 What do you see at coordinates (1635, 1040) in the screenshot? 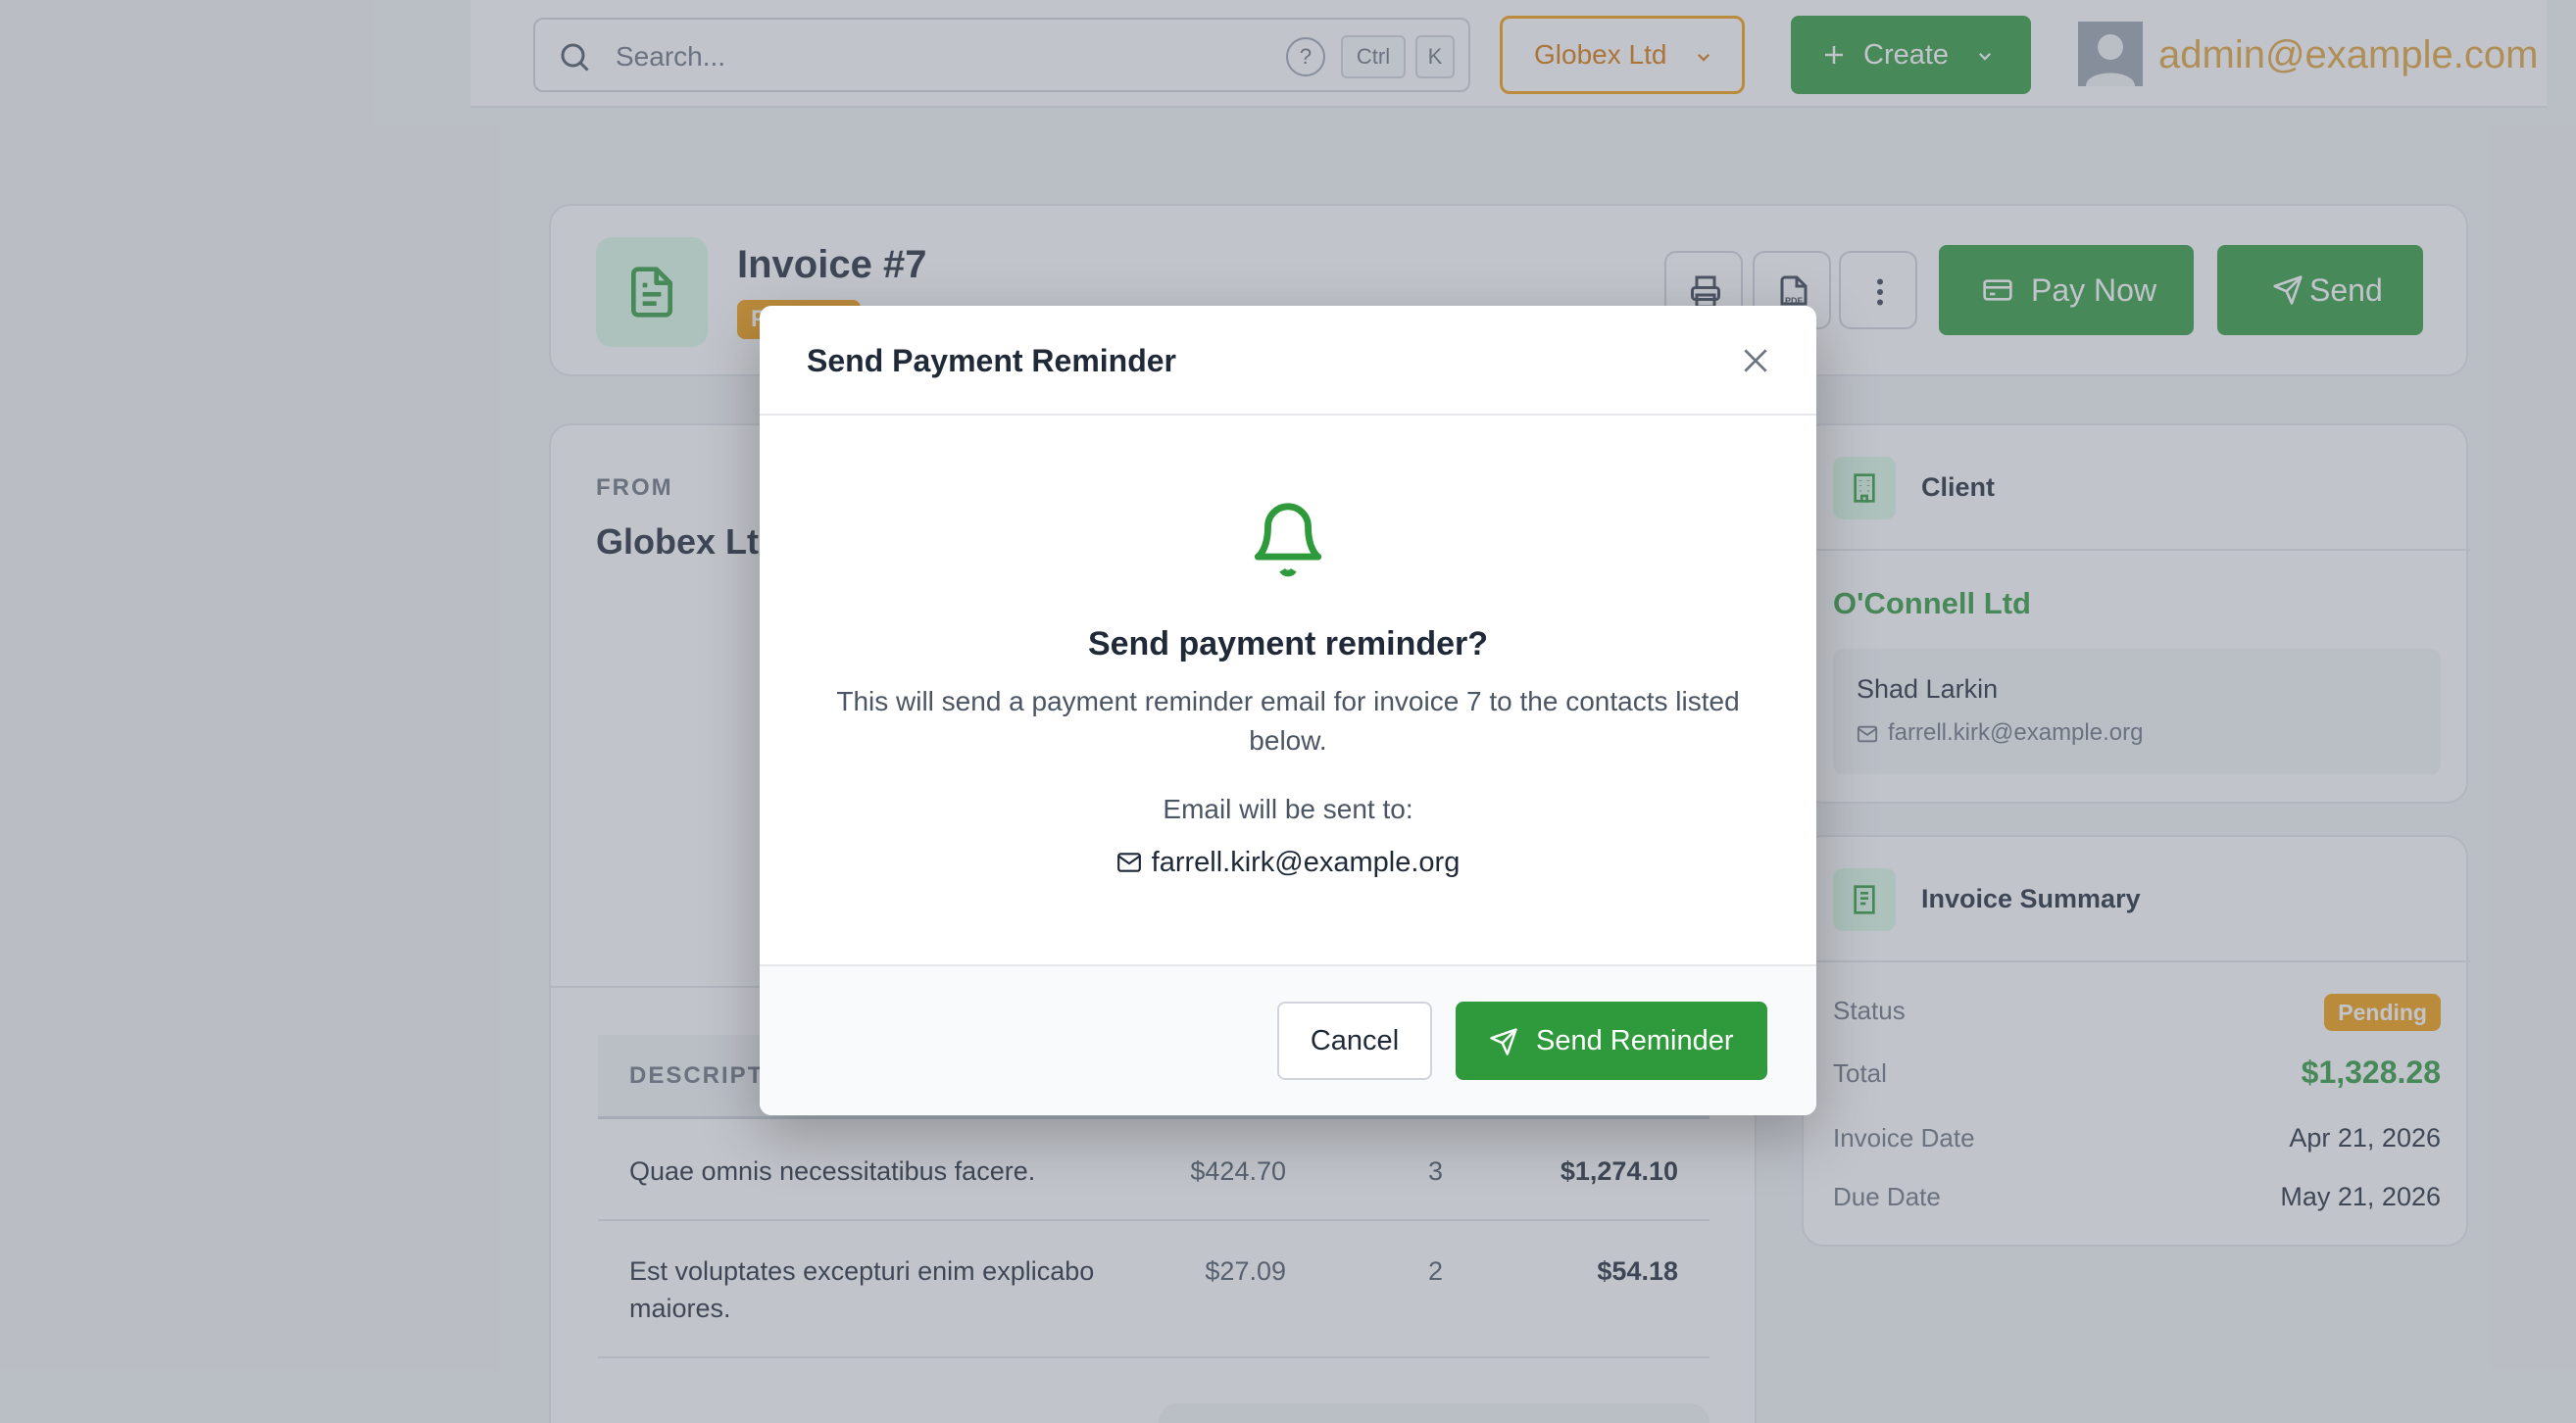
I see `send-reminder-label: Send Reminder` at bounding box center [1635, 1040].